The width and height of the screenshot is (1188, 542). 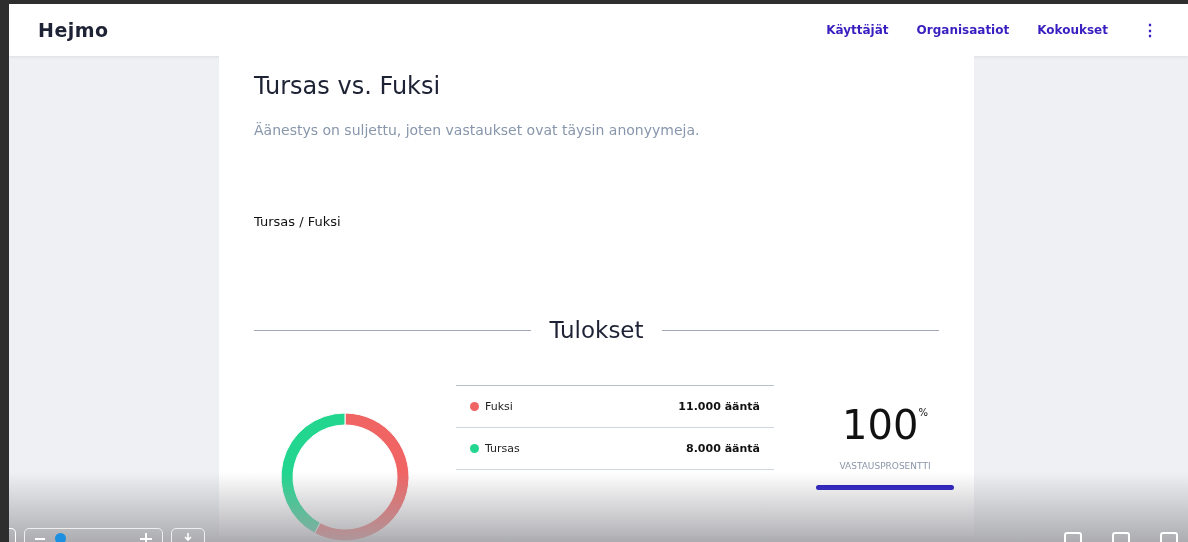 What do you see at coordinates (499, 406) in the screenshot?
I see `option-label: Fuksi` at bounding box center [499, 406].